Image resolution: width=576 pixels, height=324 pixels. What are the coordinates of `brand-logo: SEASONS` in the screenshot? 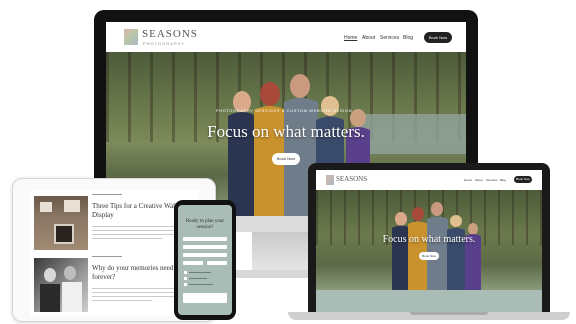 It's located at (170, 34).